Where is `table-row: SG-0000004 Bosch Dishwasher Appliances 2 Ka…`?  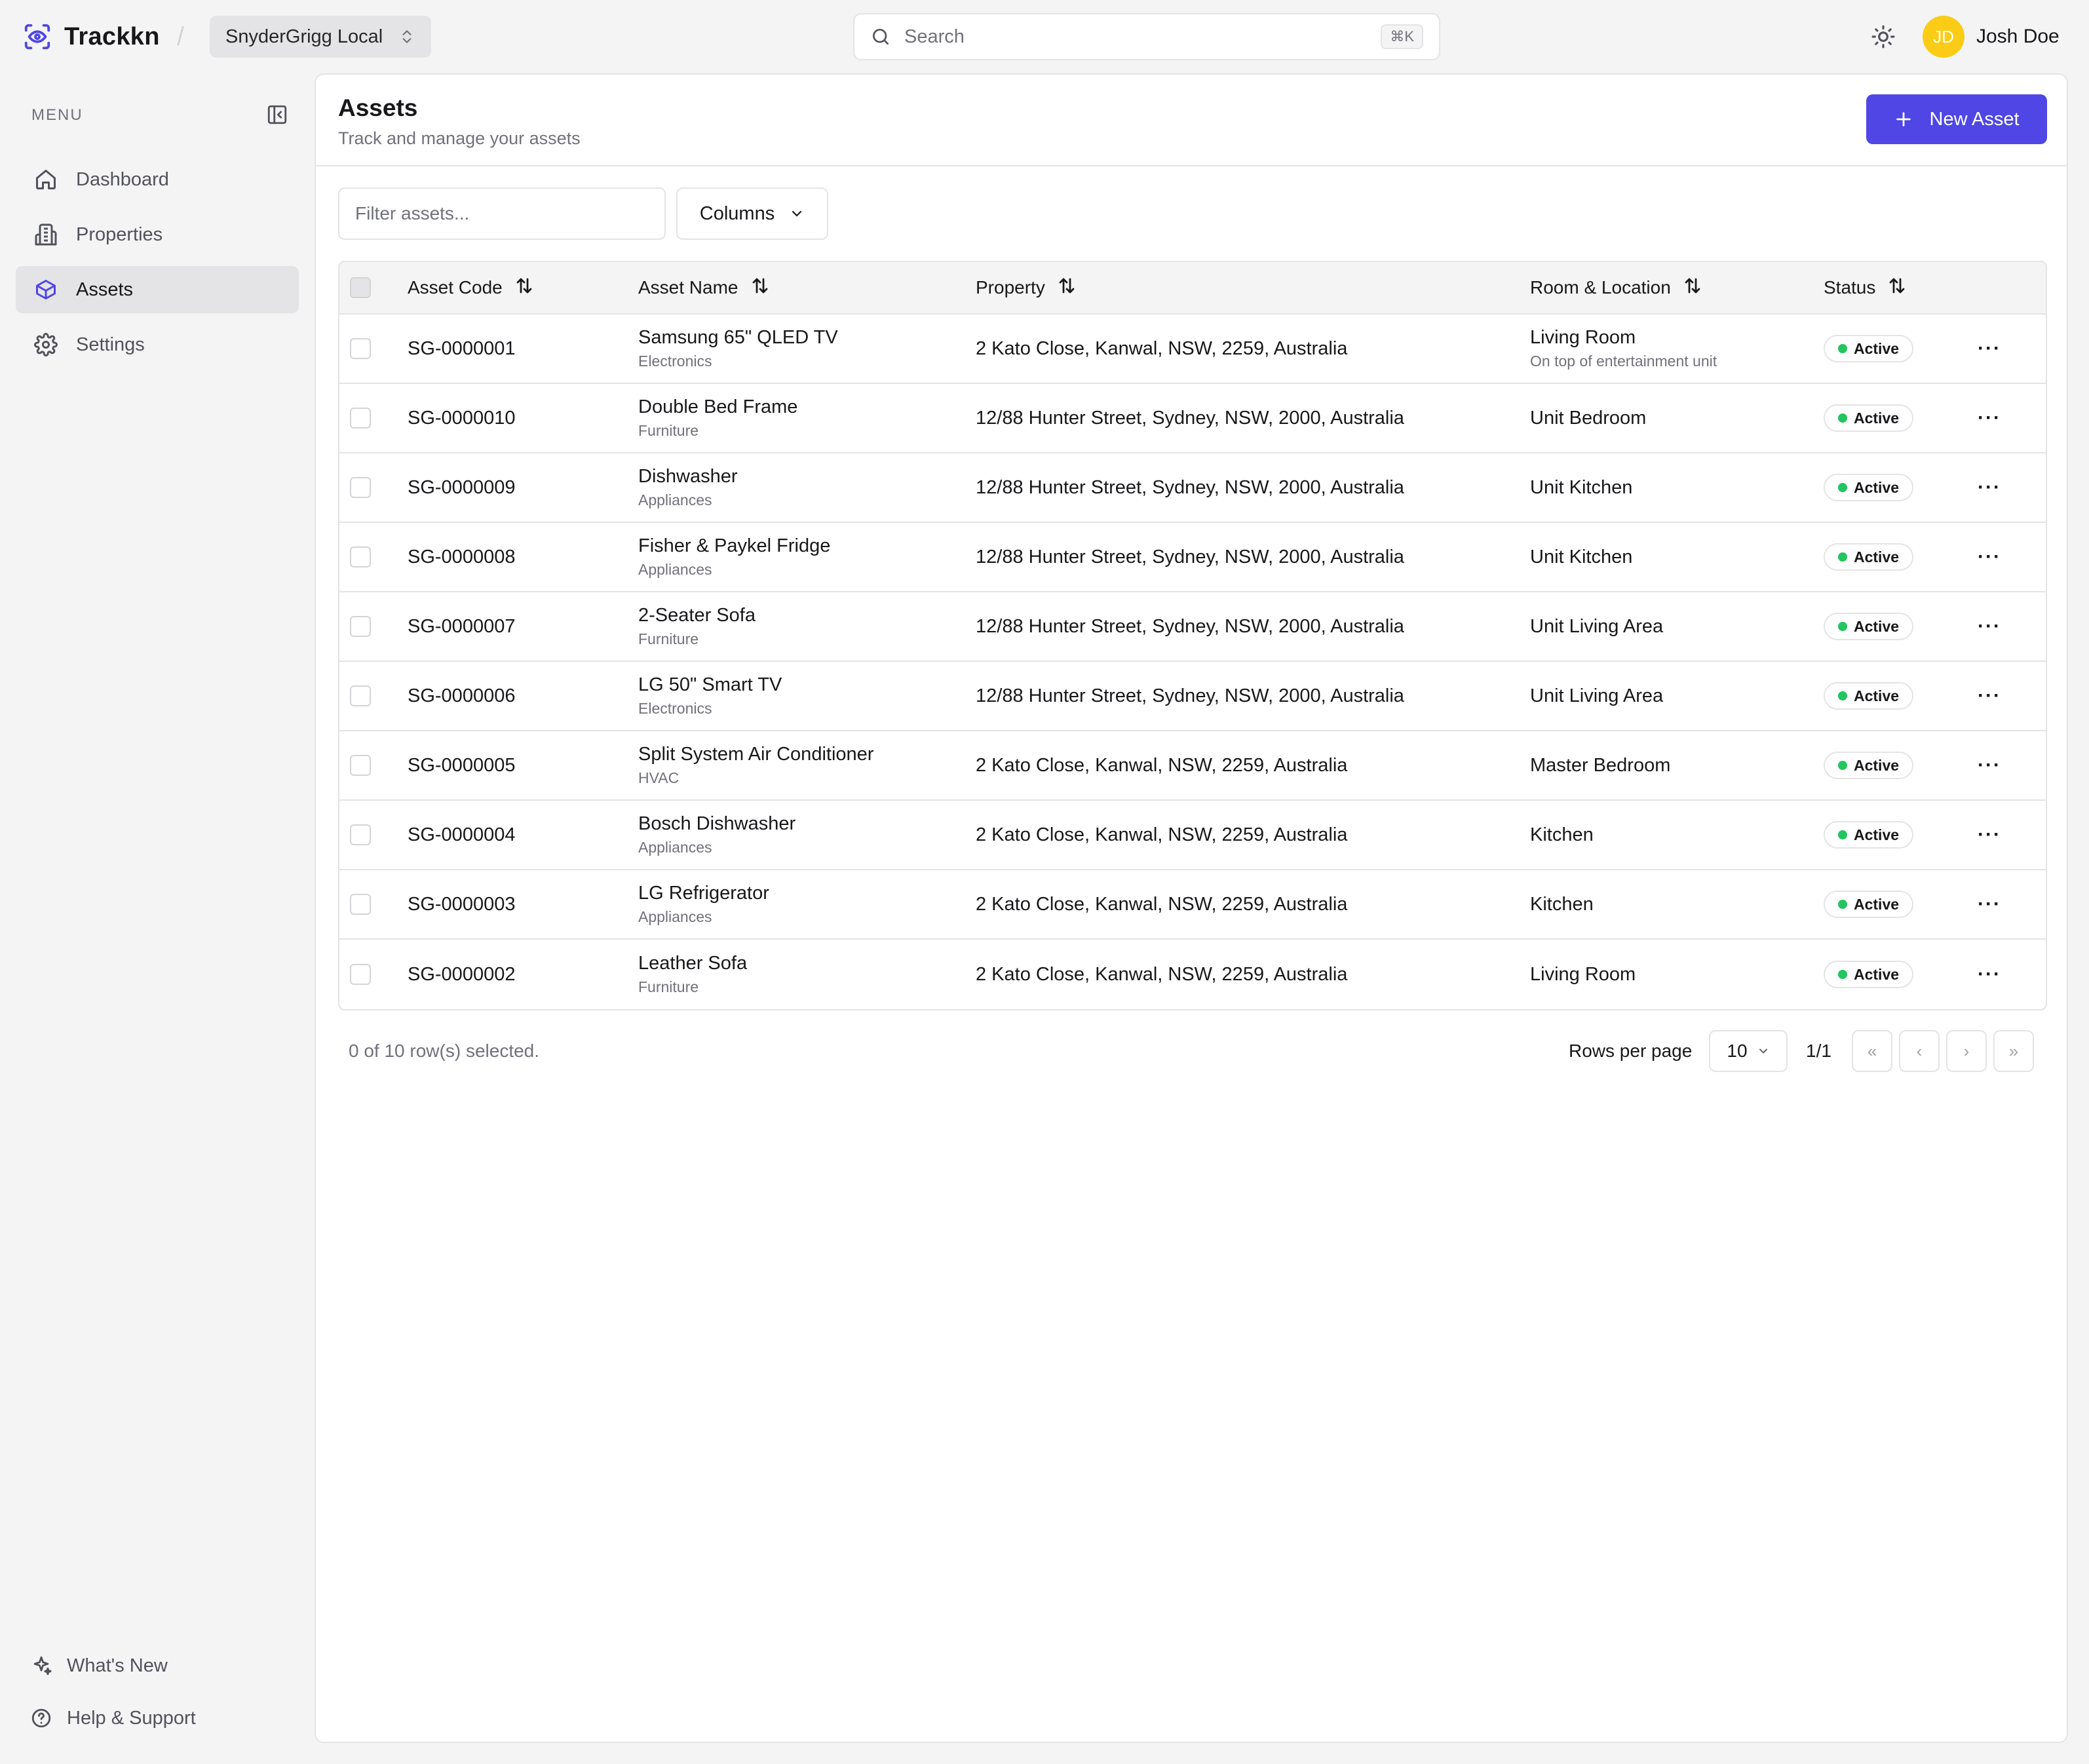
table-row: SG-0000004 Bosch Dishwasher Appliances 2 Ka… is located at coordinates (1192, 836).